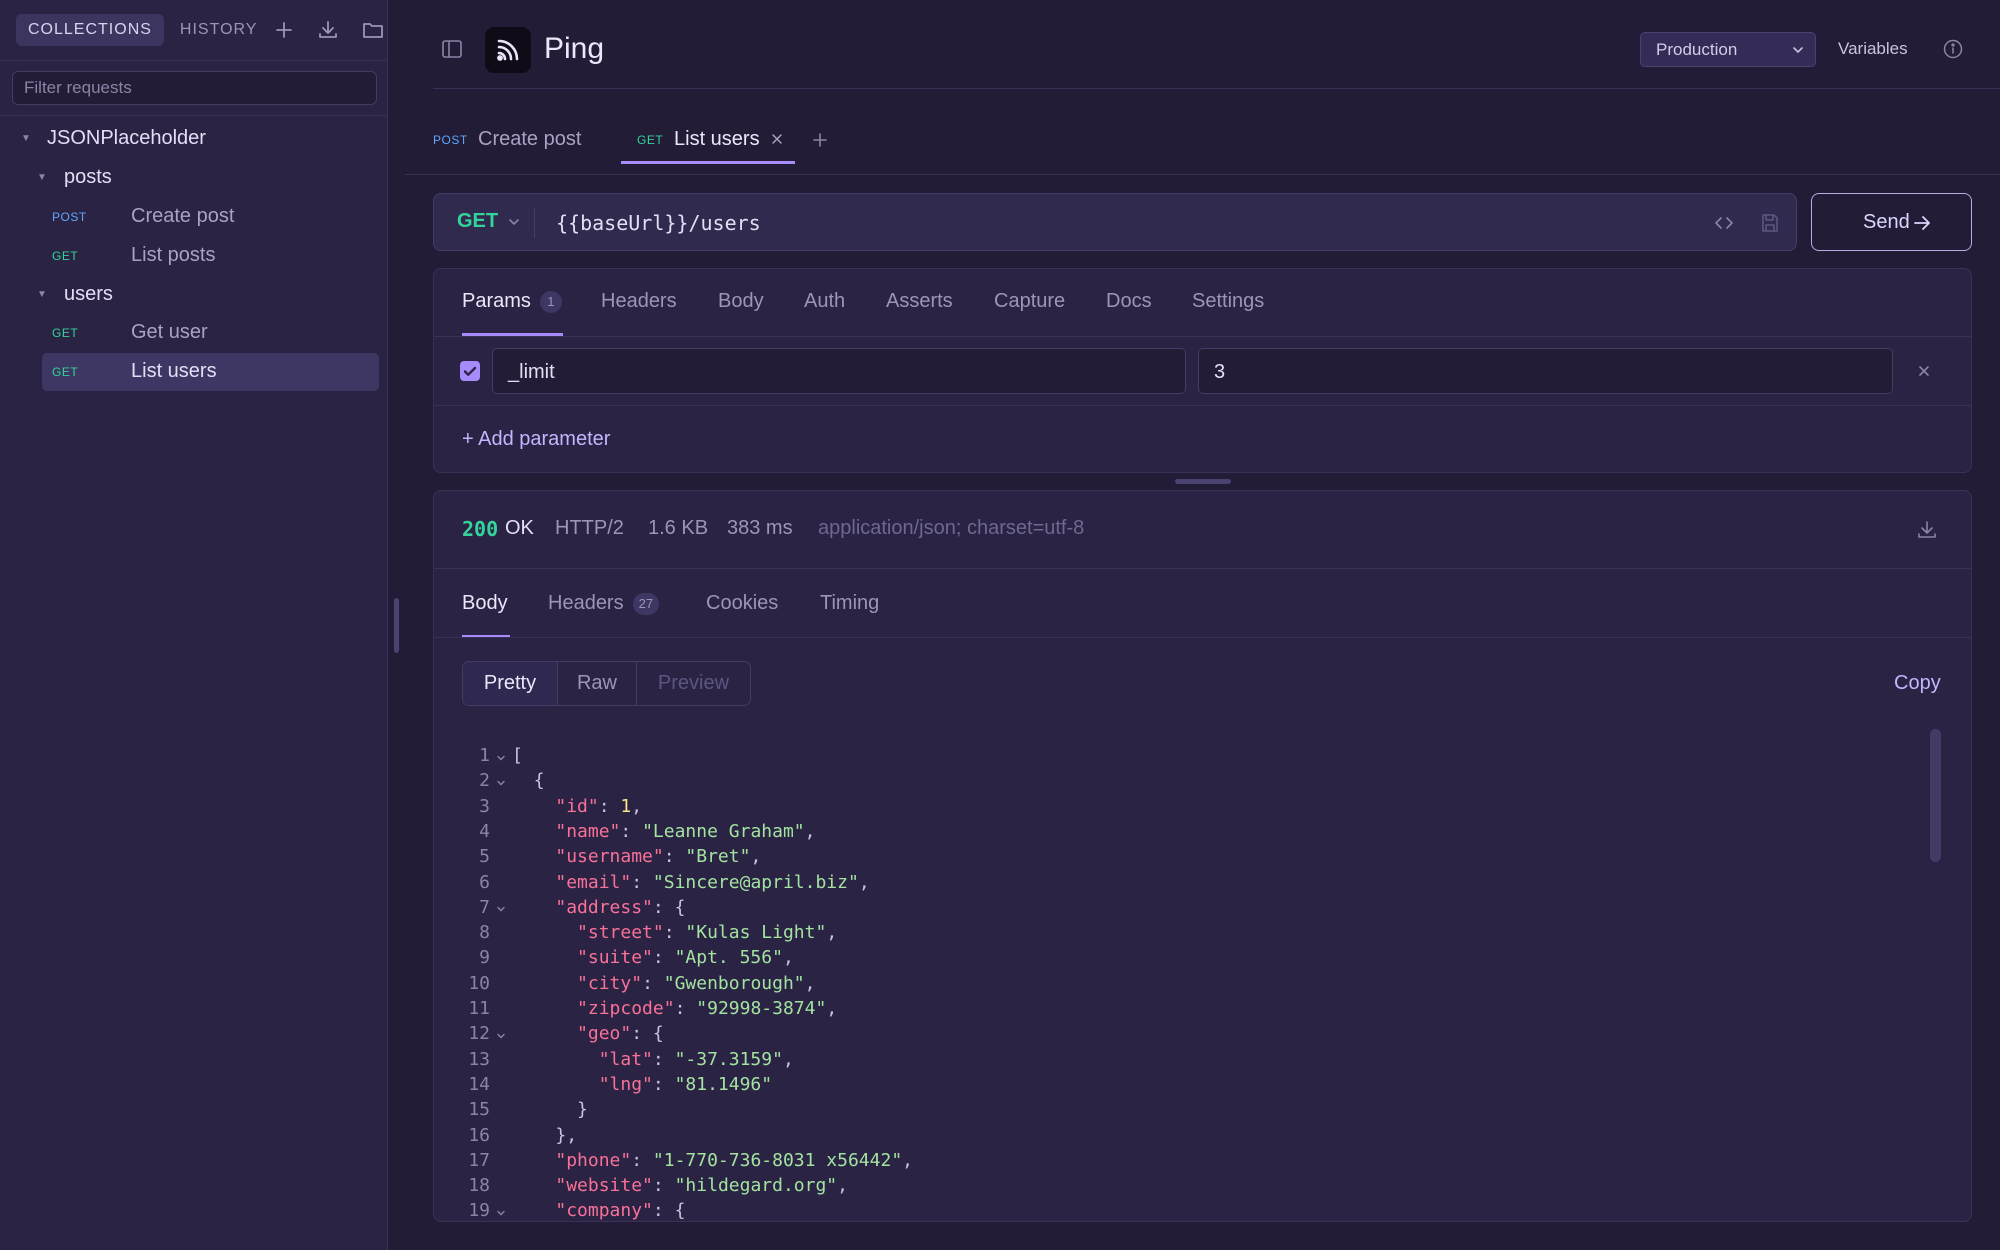 The height and width of the screenshot is (1250, 2000). What do you see at coordinates (620, 1210) in the screenshot?
I see `code-text: "company": {` at bounding box center [620, 1210].